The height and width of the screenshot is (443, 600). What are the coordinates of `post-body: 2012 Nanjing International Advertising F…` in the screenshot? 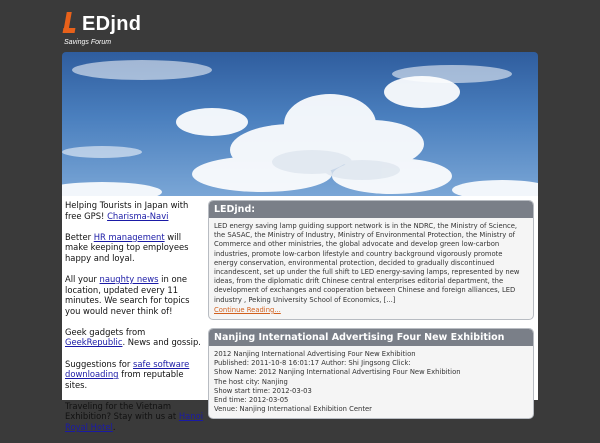 It's located at (371, 382).